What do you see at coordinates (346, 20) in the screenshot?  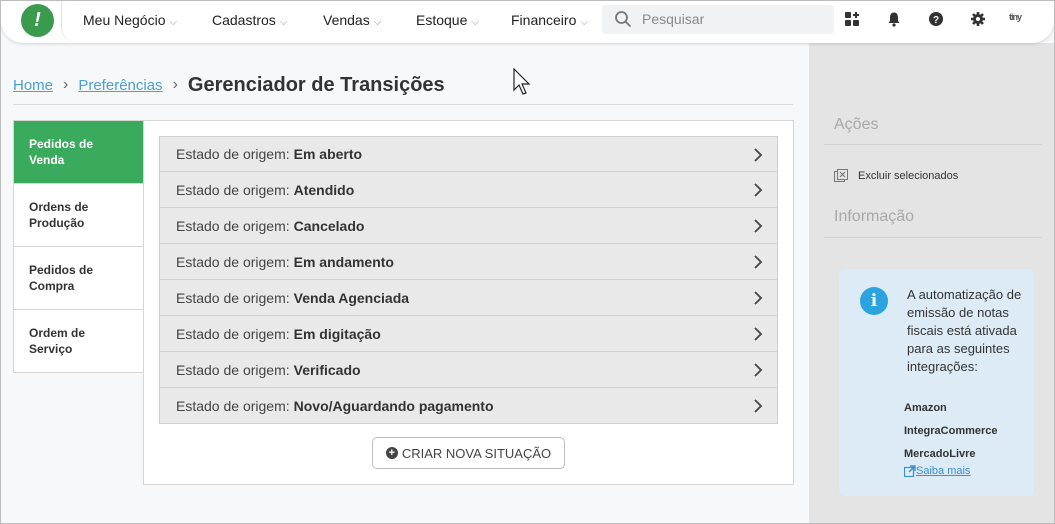 I see `nav-label: Vendas` at bounding box center [346, 20].